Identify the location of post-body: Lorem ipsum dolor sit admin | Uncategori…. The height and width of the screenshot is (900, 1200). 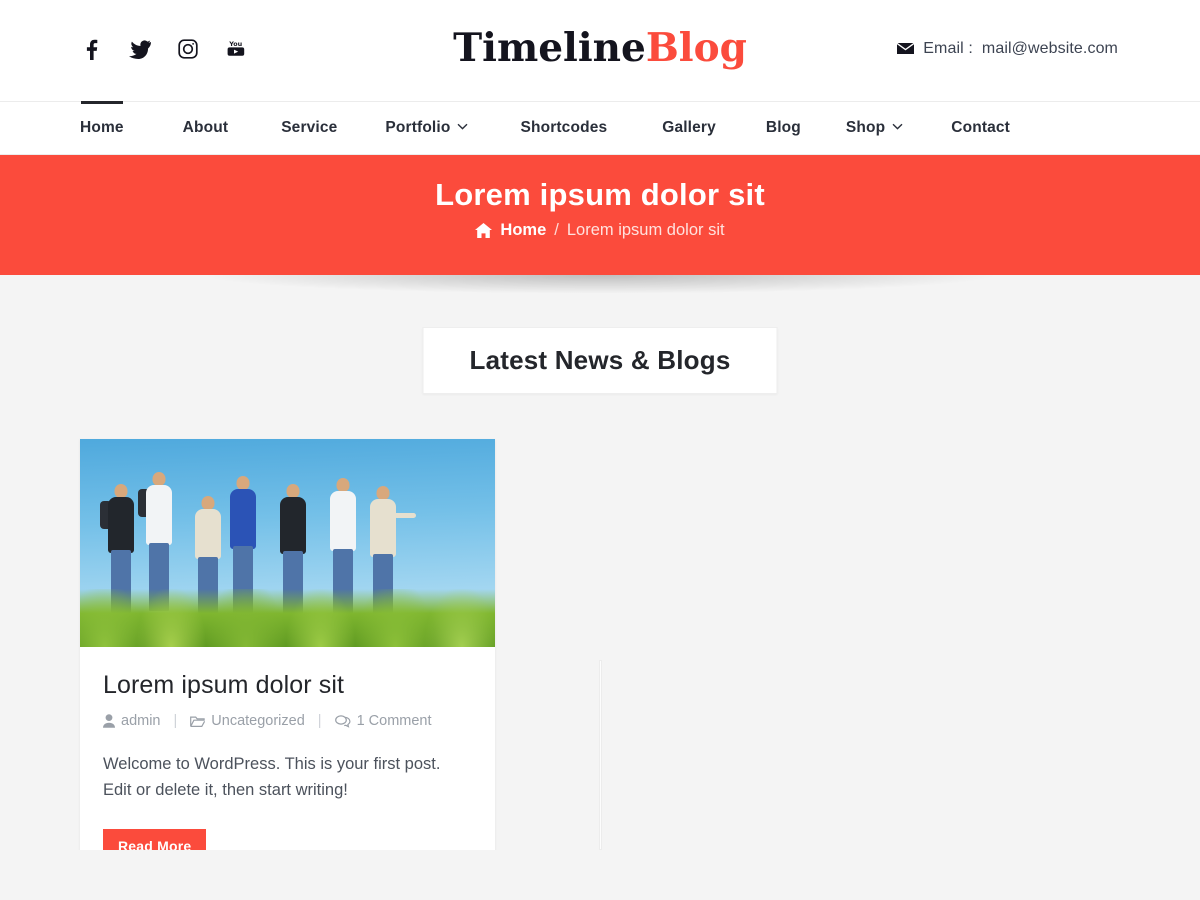
(287, 748).